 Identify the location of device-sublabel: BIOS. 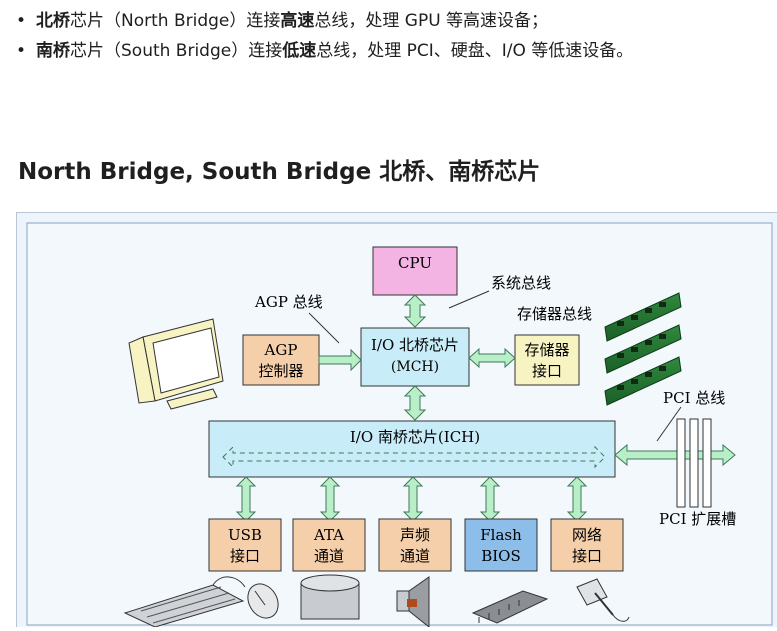
(501, 556).